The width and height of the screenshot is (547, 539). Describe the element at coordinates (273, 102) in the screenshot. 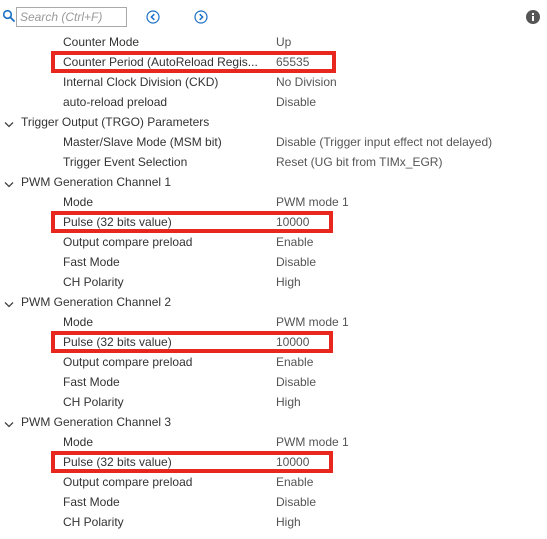

I see `parameter-row: auto-reload preload Disable` at that location.